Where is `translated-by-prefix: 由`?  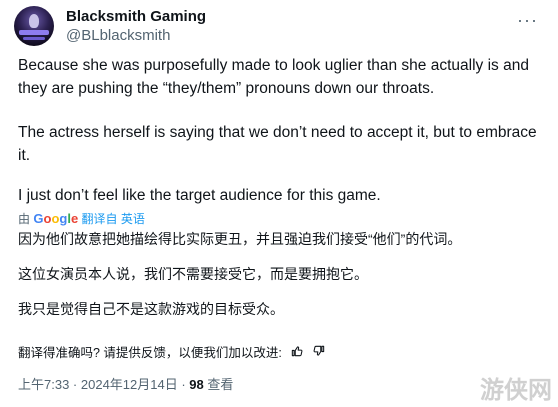 translated-by-prefix: 由 is located at coordinates (24, 219).